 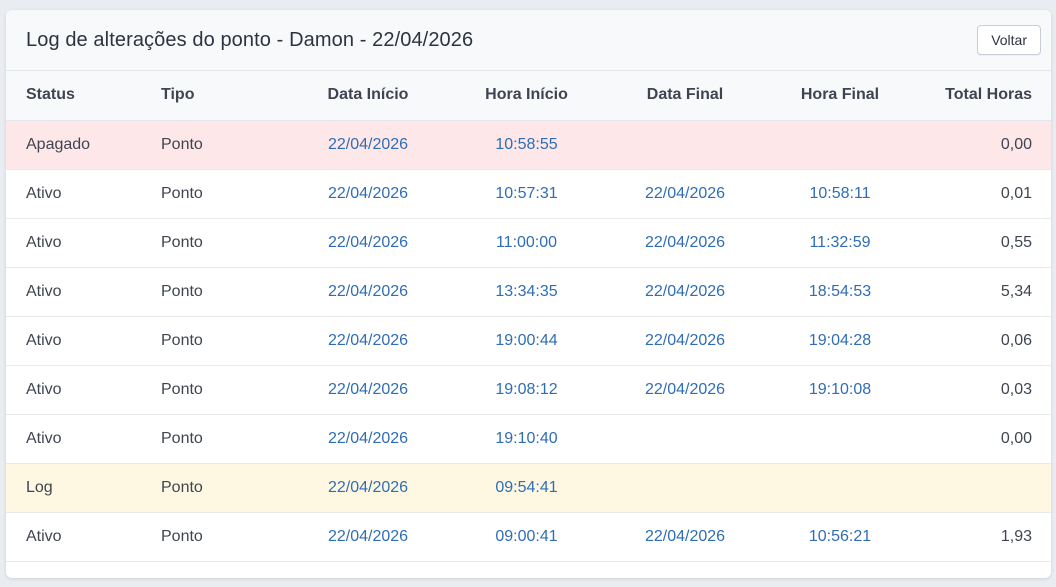 I want to click on cell-status: Apagado, so click(x=83, y=145).